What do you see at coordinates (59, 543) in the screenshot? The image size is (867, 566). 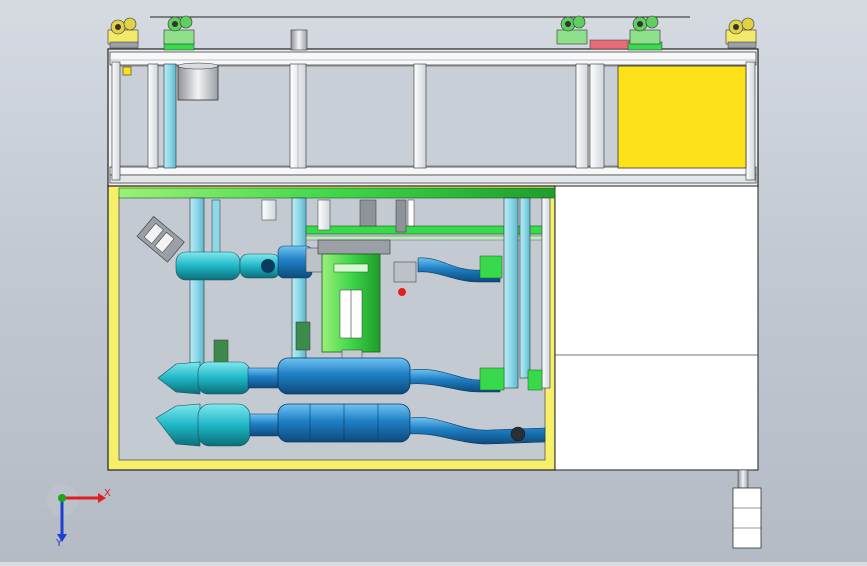 I see `y-axis-label: Y` at bounding box center [59, 543].